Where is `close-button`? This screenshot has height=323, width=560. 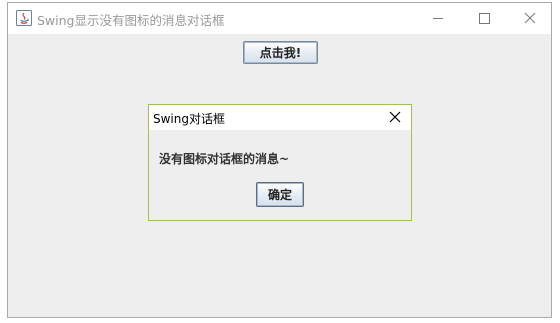
close-button is located at coordinates (530, 18).